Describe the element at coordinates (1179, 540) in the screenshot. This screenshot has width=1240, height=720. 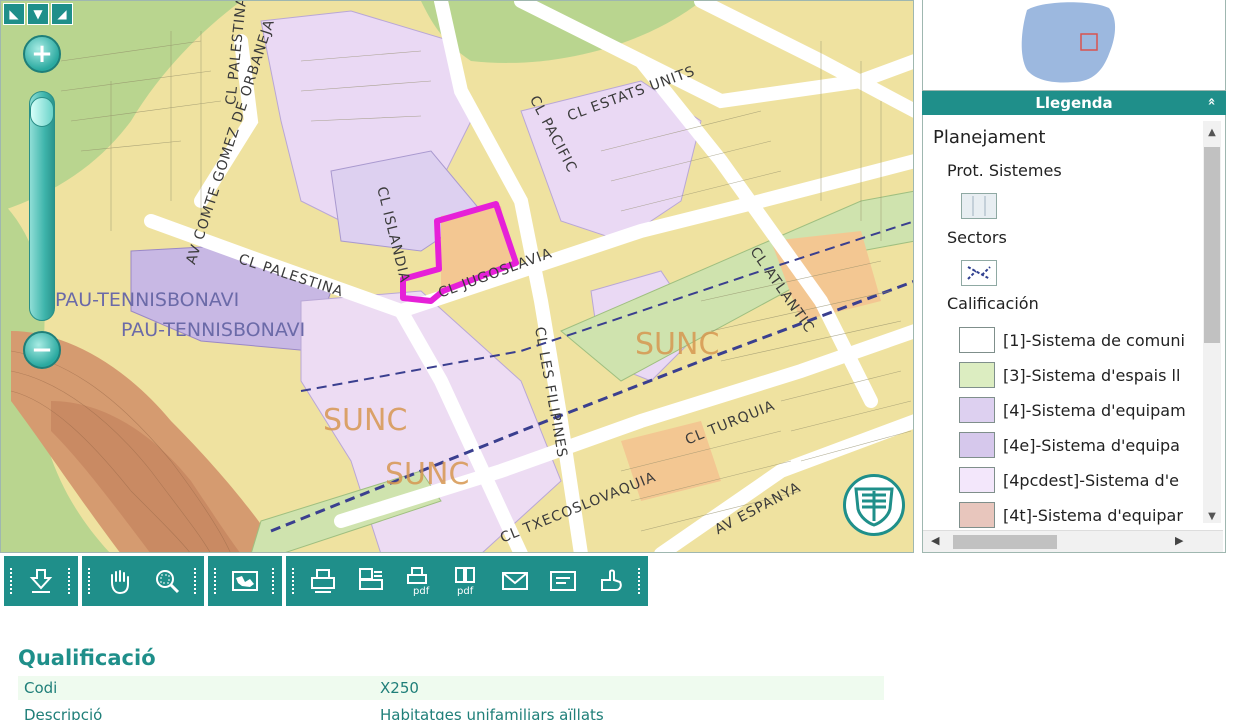
I see `scroll-right-icon: ▶` at that location.